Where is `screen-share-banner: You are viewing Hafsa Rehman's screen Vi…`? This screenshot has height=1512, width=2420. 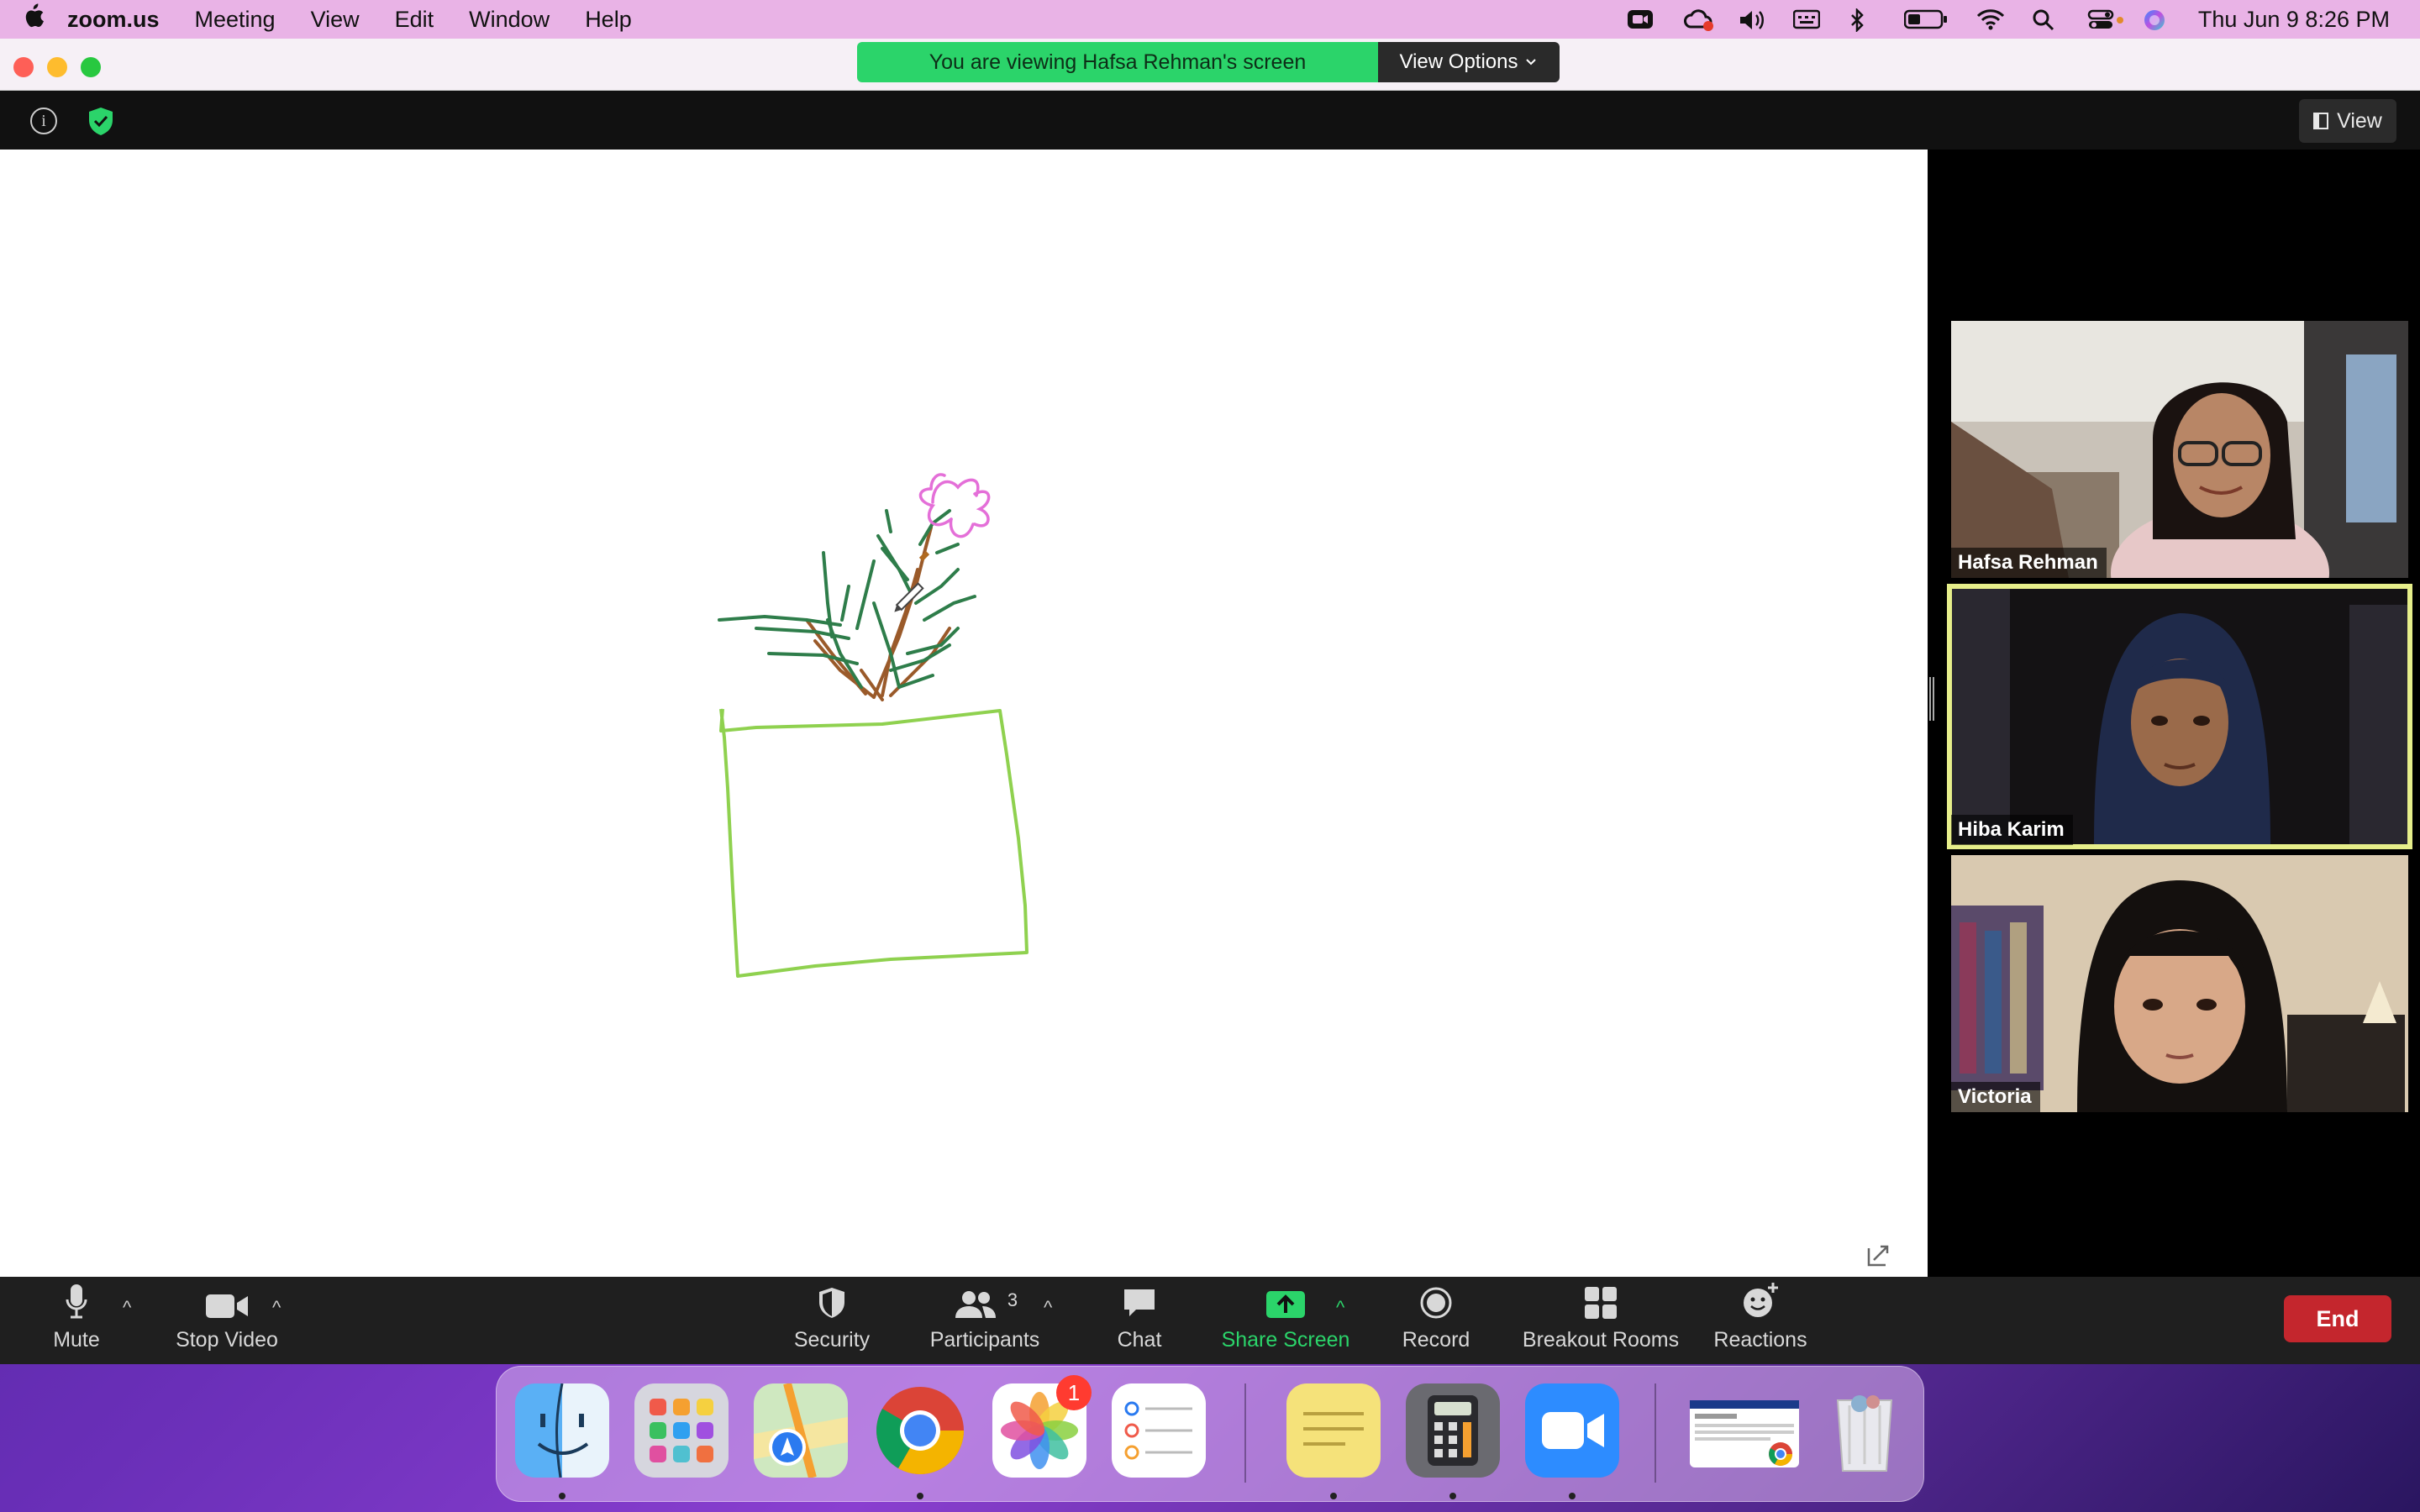 screen-share-banner: You are viewing Hafsa Rehman's screen Vi… is located at coordinates (1208, 62).